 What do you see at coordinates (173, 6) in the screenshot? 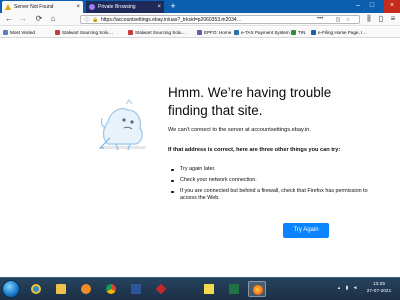
I see `new-tab-button: +` at bounding box center [173, 6].